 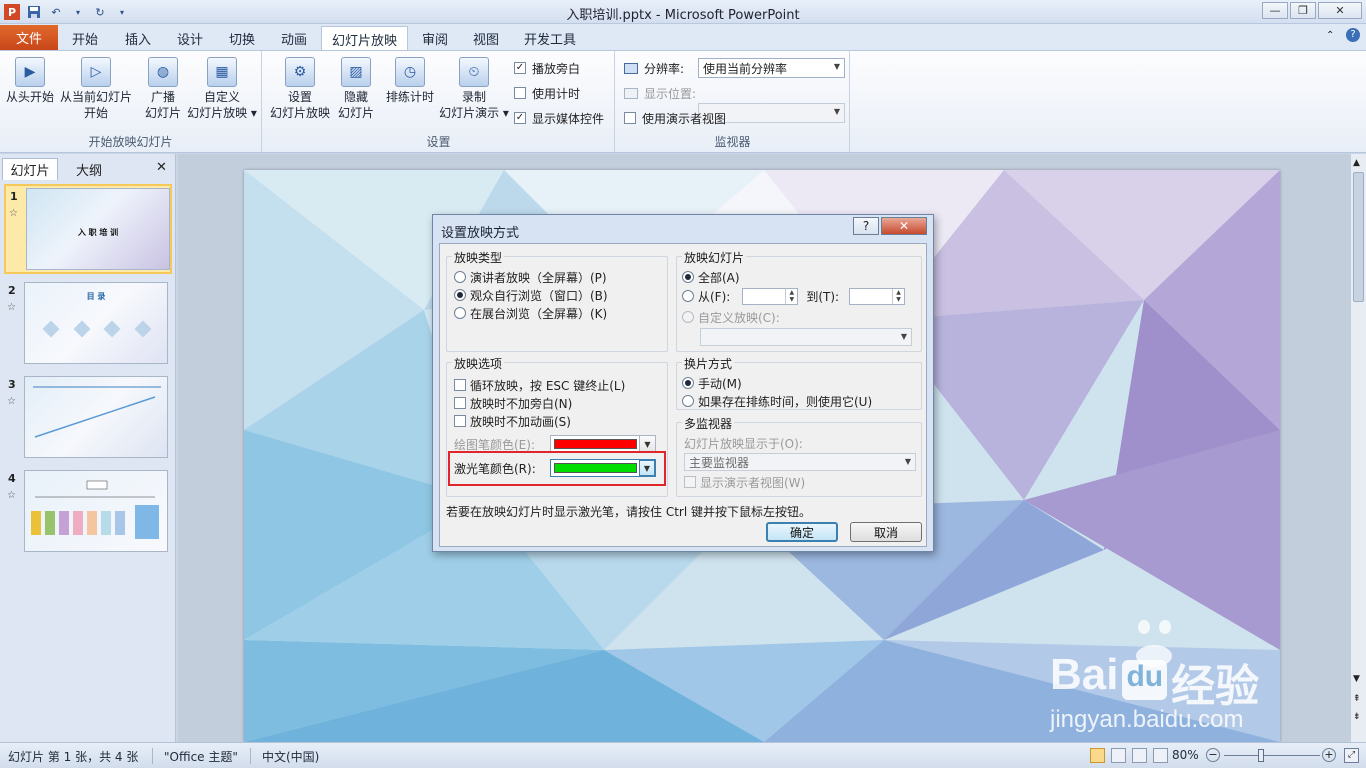 I want to click on loop-checkbox: 循环放映，按 ESC 键终止(L), so click(x=559, y=385).